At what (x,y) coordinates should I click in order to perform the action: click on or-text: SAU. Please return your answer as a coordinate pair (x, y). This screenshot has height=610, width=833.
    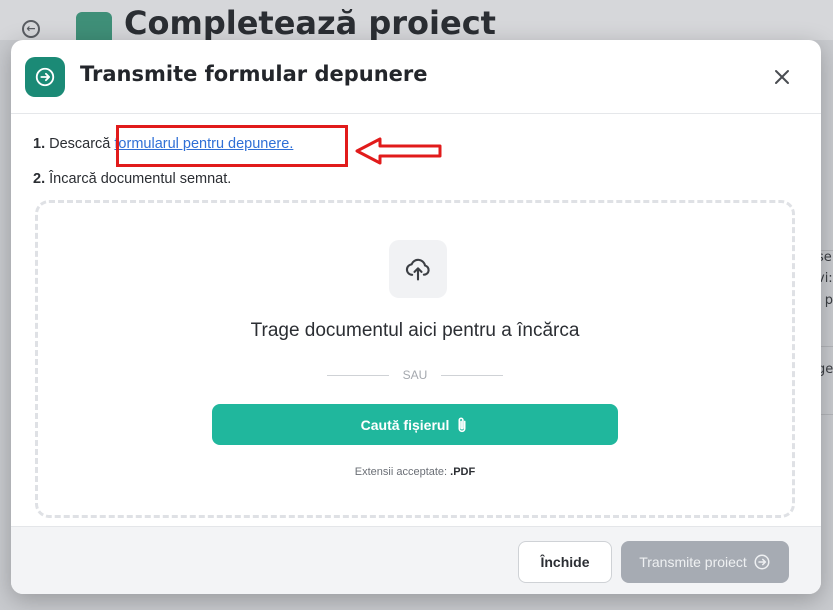
    Looking at the image, I should click on (415, 375).